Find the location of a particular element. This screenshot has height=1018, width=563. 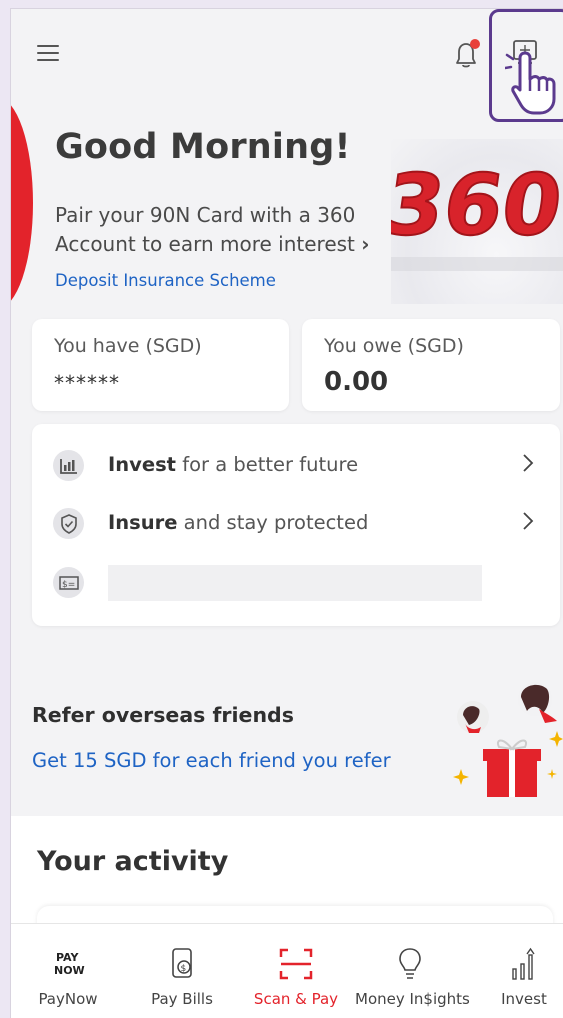

bar-chart-icon is located at coordinates (68, 465).